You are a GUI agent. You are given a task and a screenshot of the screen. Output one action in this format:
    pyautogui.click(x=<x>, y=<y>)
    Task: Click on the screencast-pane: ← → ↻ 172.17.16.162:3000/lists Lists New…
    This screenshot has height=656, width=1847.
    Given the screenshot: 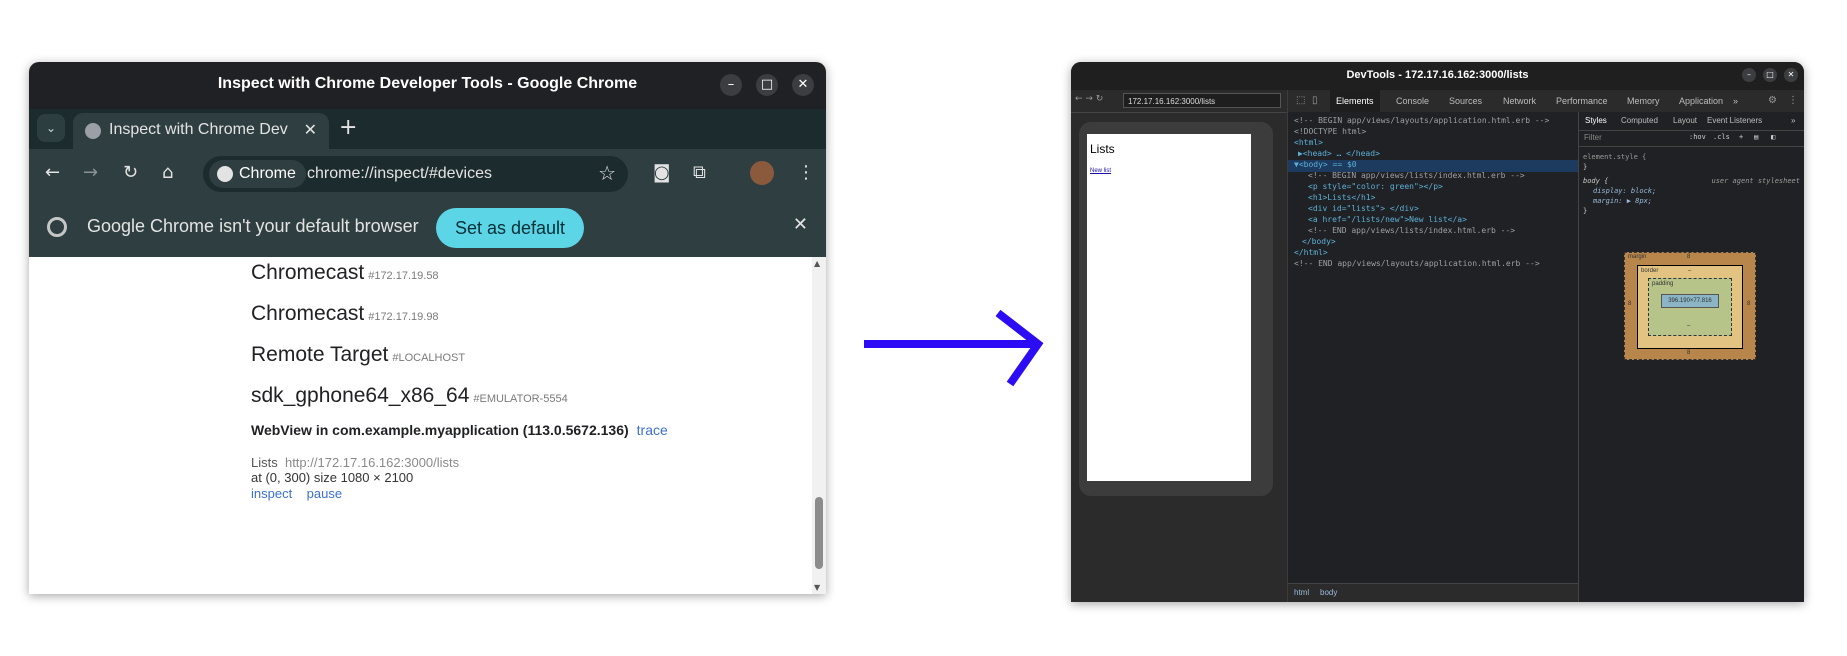 What is the action you would take?
    pyautogui.click(x=1179, y=346)
    